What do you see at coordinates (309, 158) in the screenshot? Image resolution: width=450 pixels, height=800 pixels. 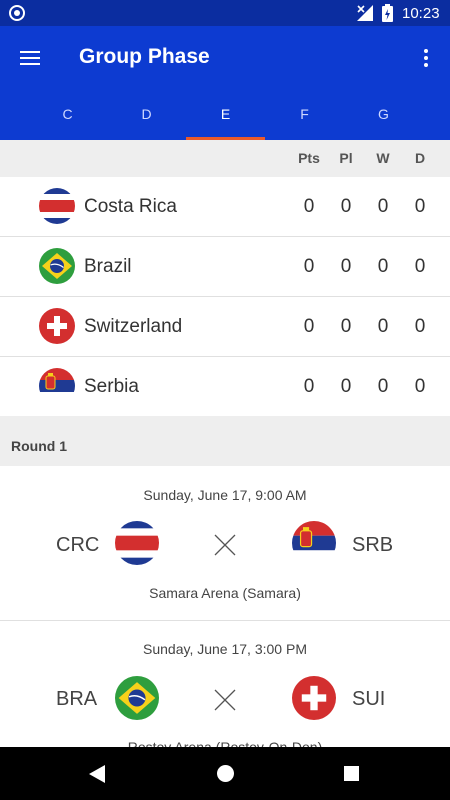 I see `column-header-pts: Pts` at bounding box center [309, 158].